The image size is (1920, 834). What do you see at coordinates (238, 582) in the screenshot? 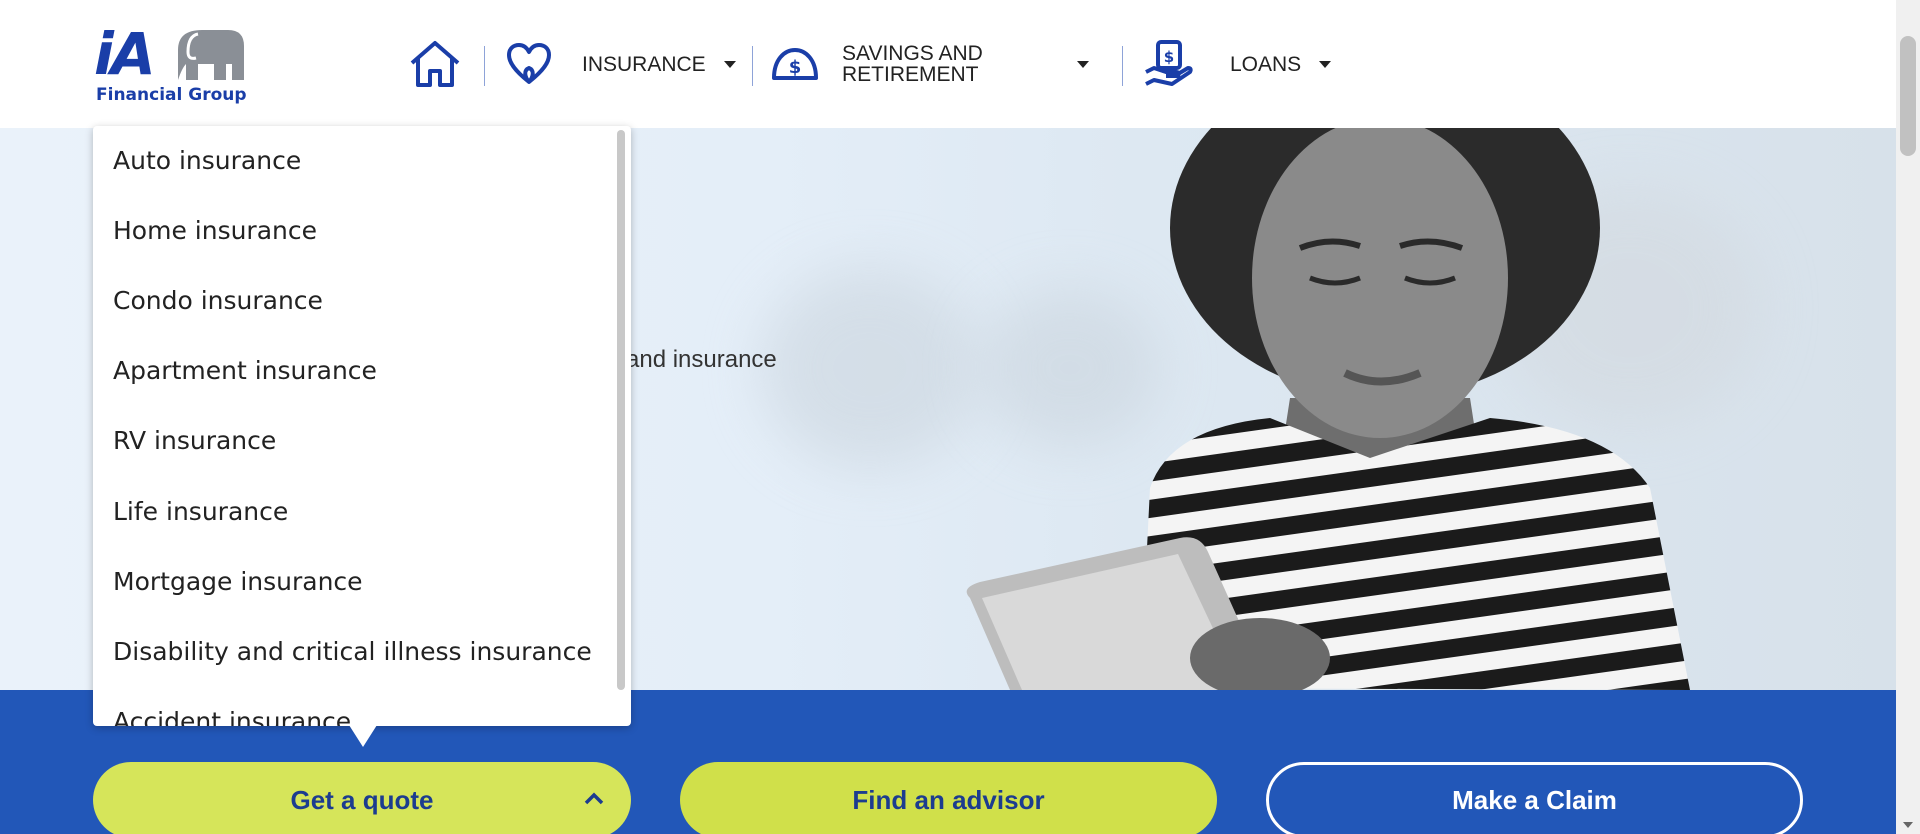
I see `dropdown-item-mortgage-insurance: Mortgage insurance` at bounding box center [238, 582].